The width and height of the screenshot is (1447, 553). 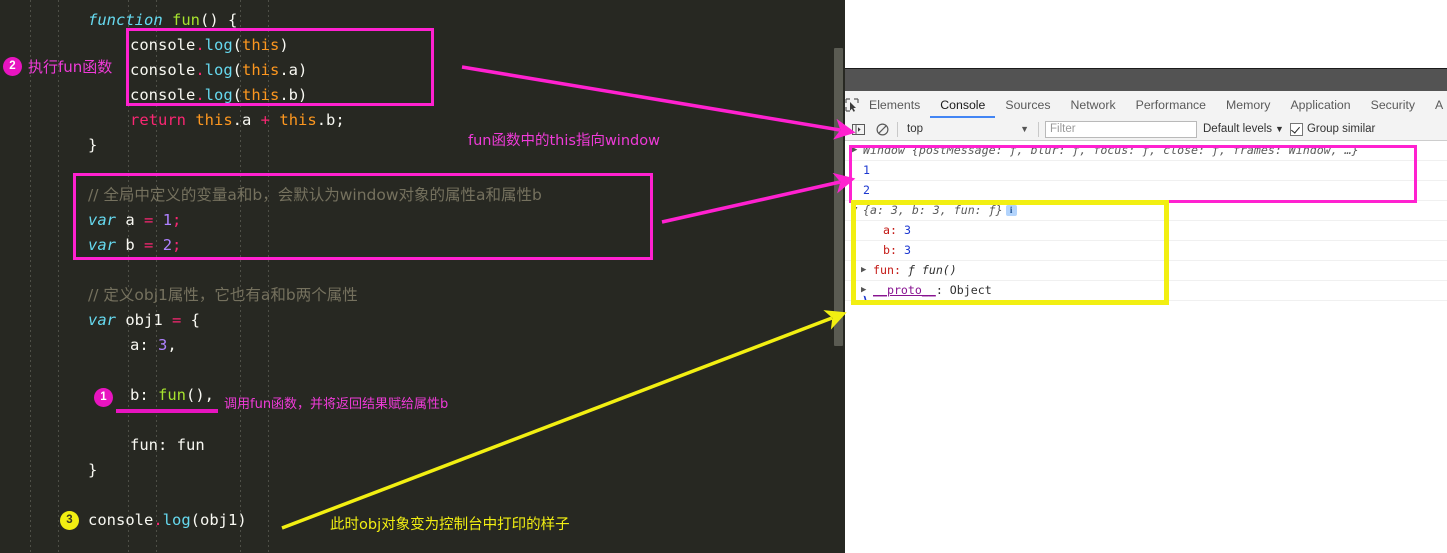 What do you see at coordinates (330, 120) in the screenshot?
I see `code-token: .b;` at bounding box center [330, 120].